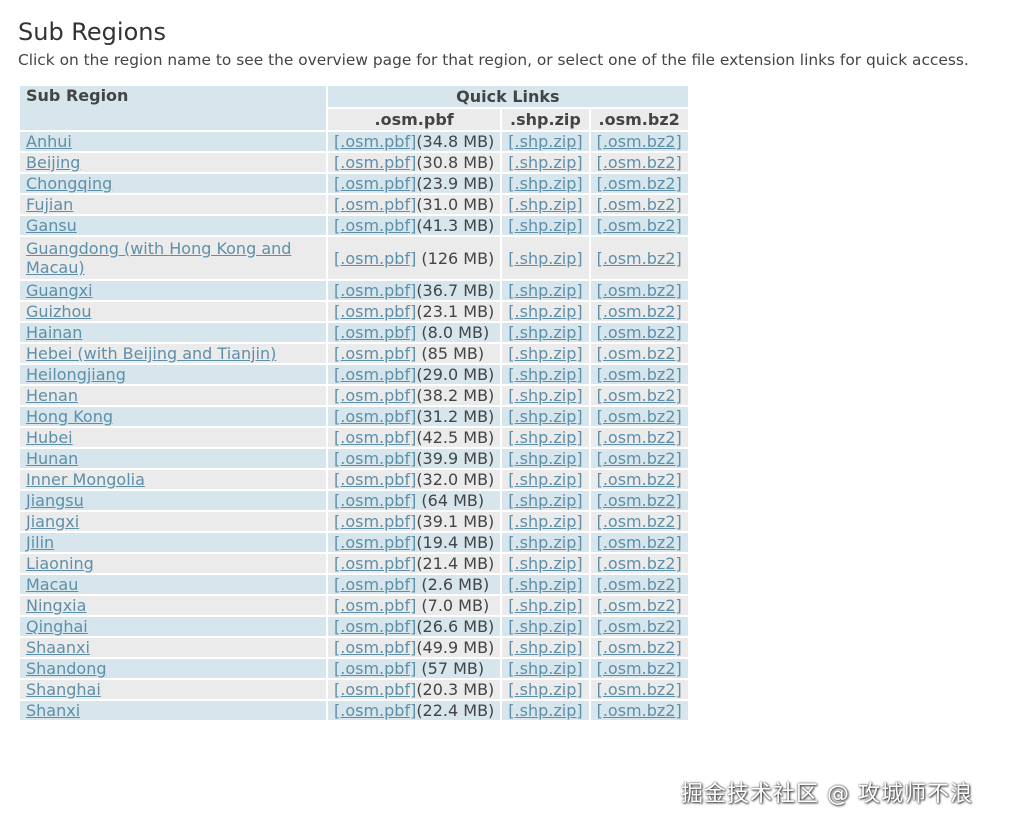 The image size is (1015, 829). Describe the element at coordinates (51, 225) in the screenshot. I see `region-link: Gansu` at that location.